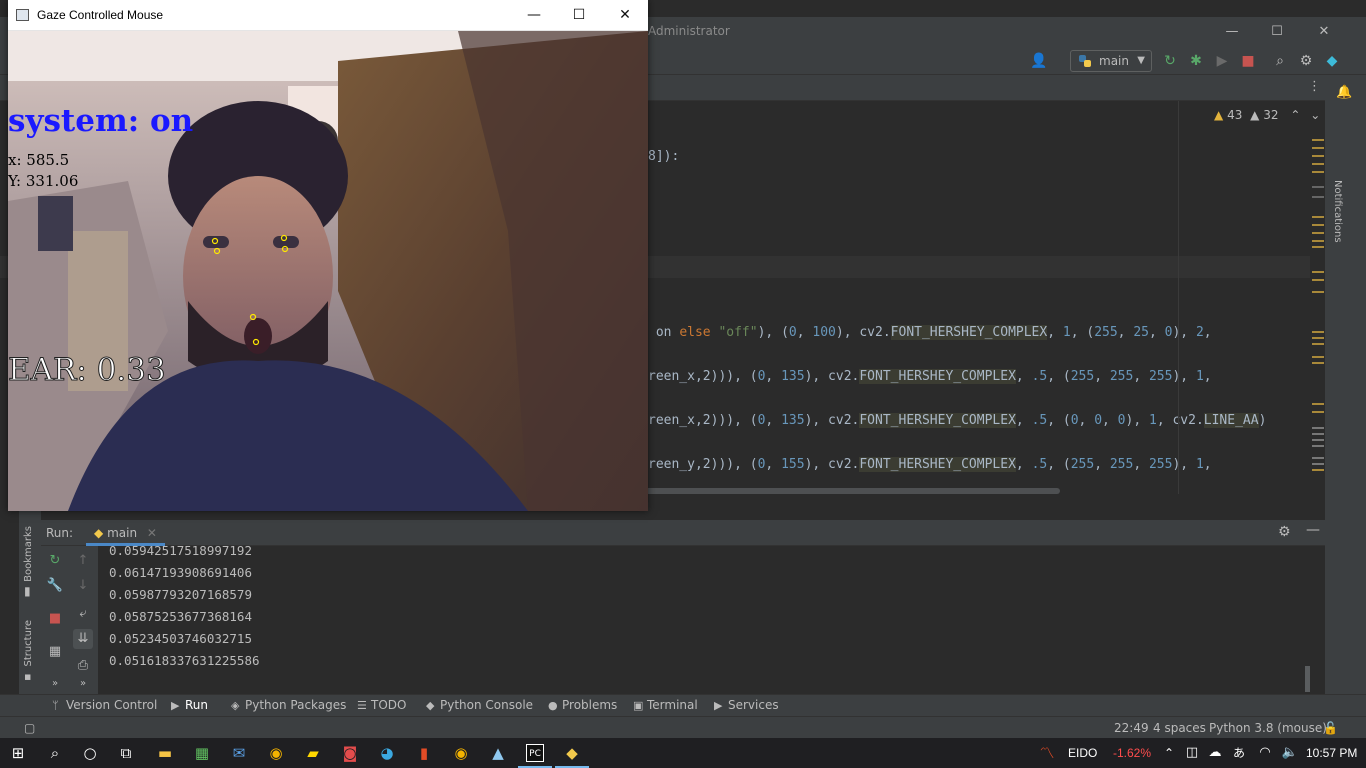 This screenshot has height=768, width=1366. I want to click on console-line: 0.05942517518997192, so click(180, 552).